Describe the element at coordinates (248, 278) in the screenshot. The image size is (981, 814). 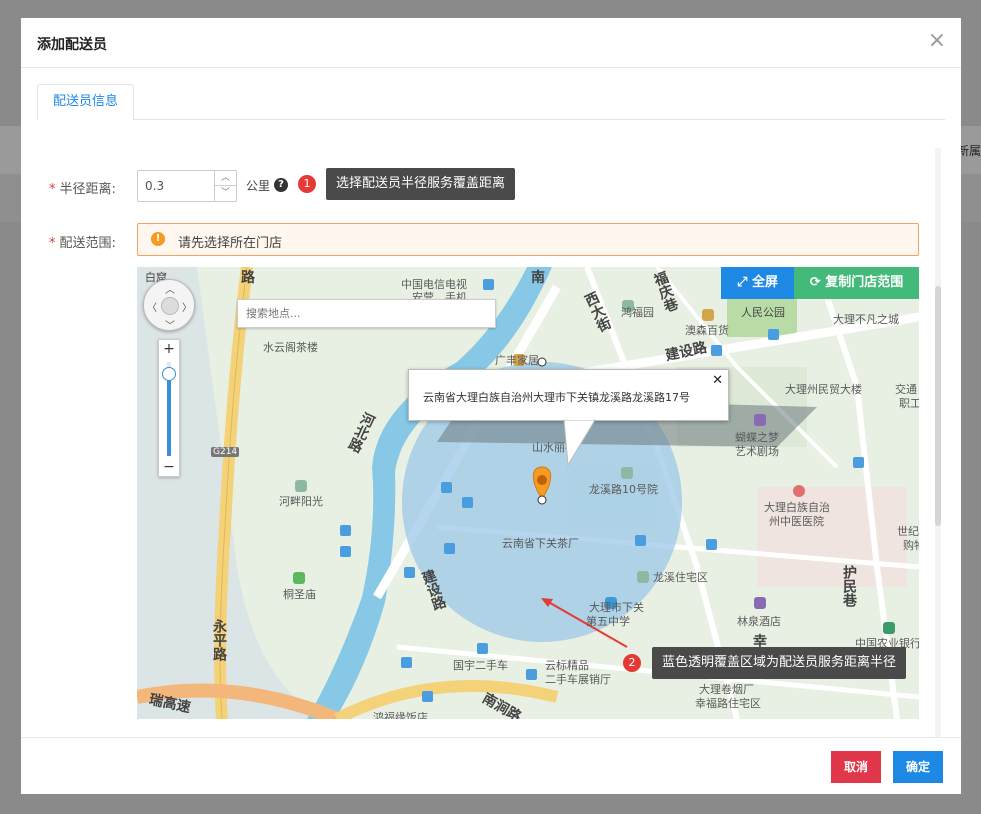
I see `road-label: 路` at that location.